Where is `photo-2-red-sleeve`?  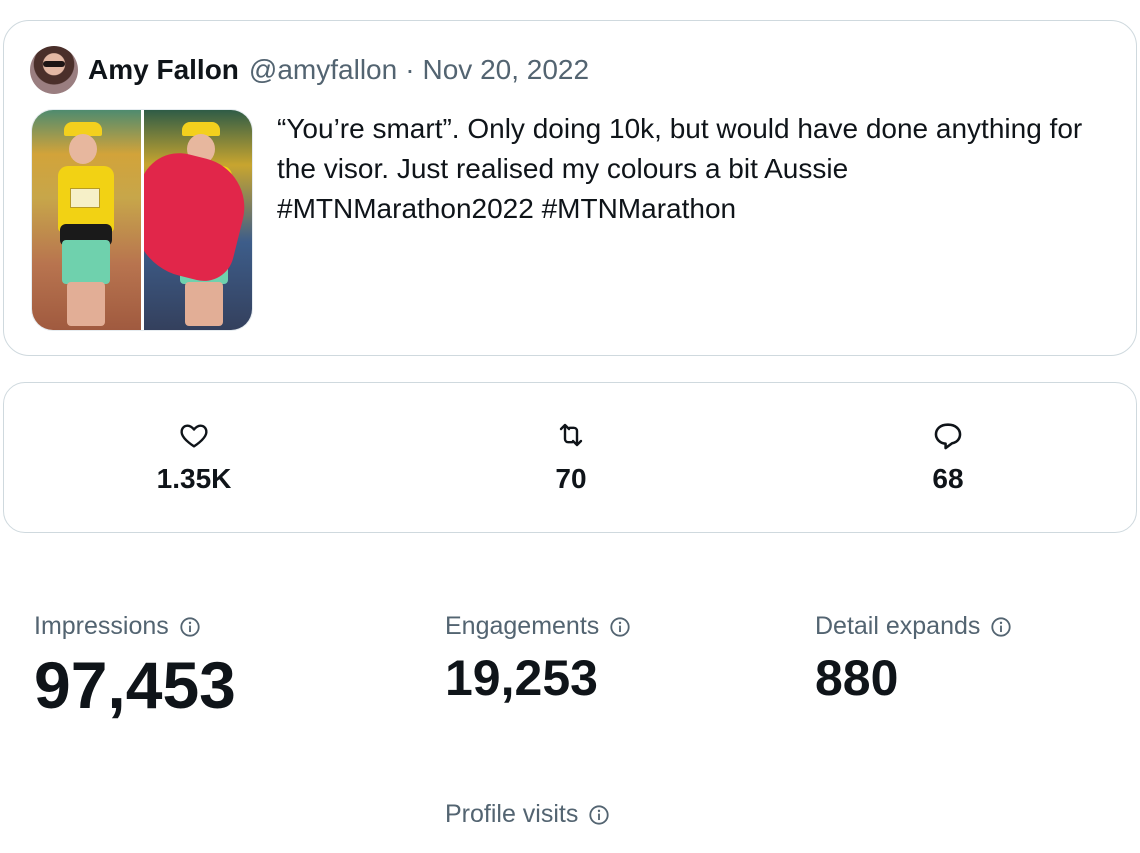 photo-2-red-sleeve is located at coordinates (197, 216).